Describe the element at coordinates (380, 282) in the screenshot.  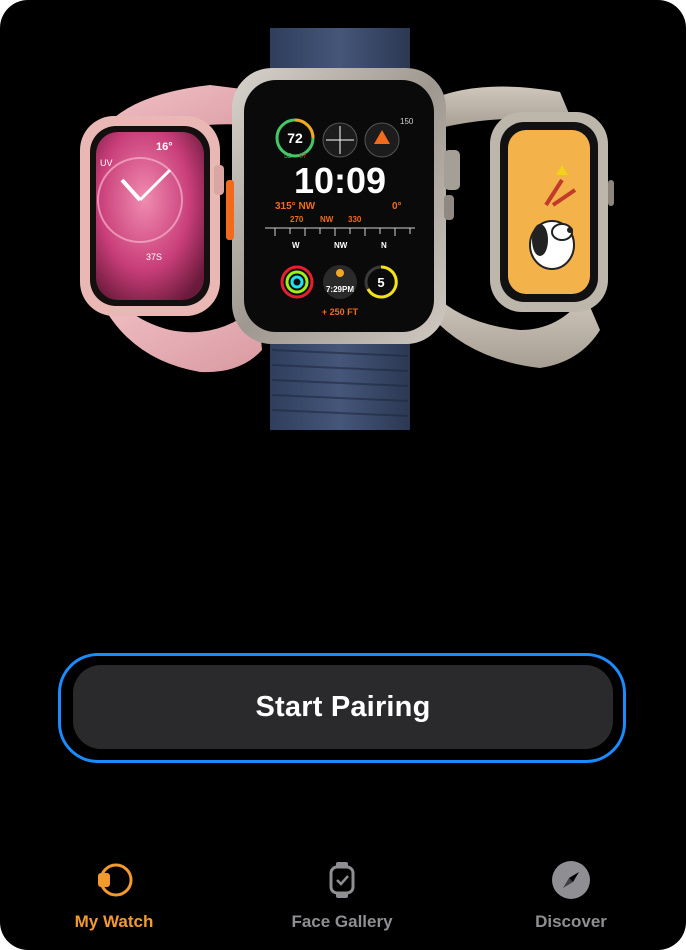
I see `ring-value: 5` at that location.